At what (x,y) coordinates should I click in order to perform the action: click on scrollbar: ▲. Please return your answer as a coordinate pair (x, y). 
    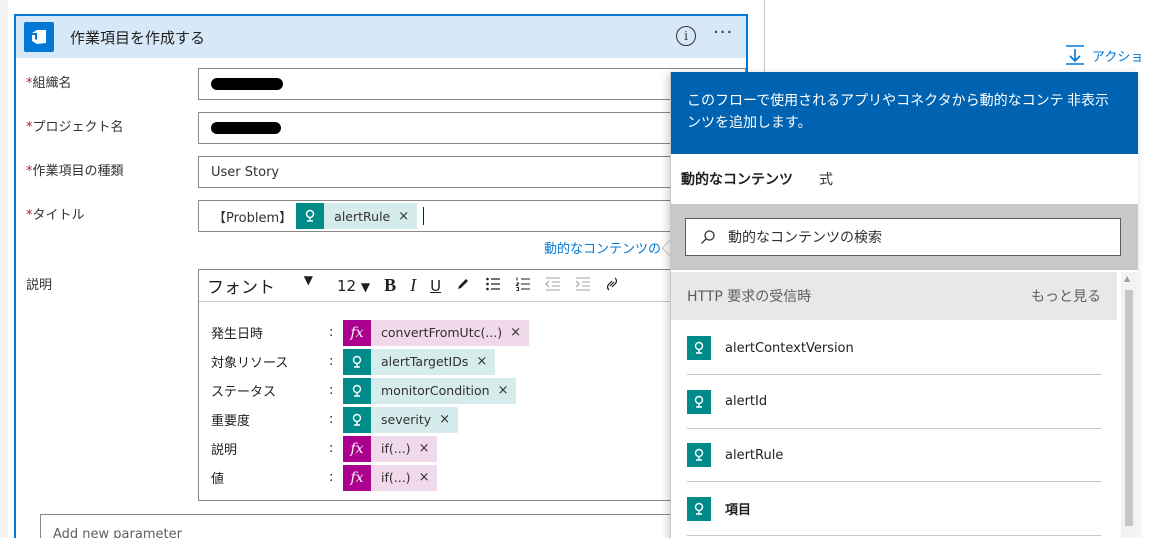
    Looking at the image, I should click on (1129, 405).